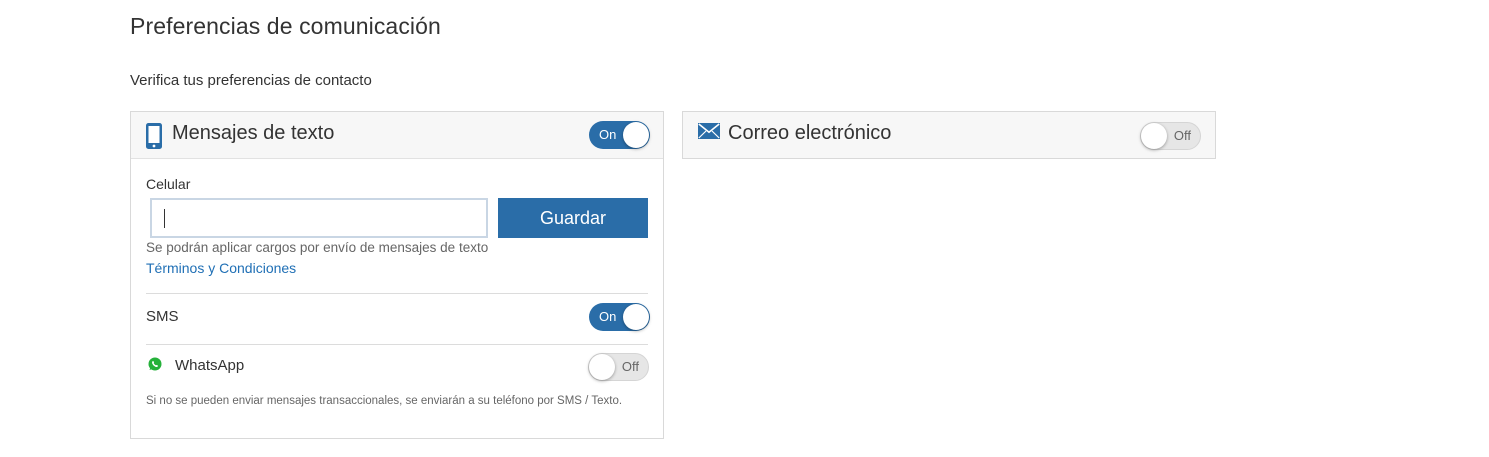  Describe the element at coordinates (210, 365) in the screenshot. I see `whatsapp-label: WhatsApp` at that location.